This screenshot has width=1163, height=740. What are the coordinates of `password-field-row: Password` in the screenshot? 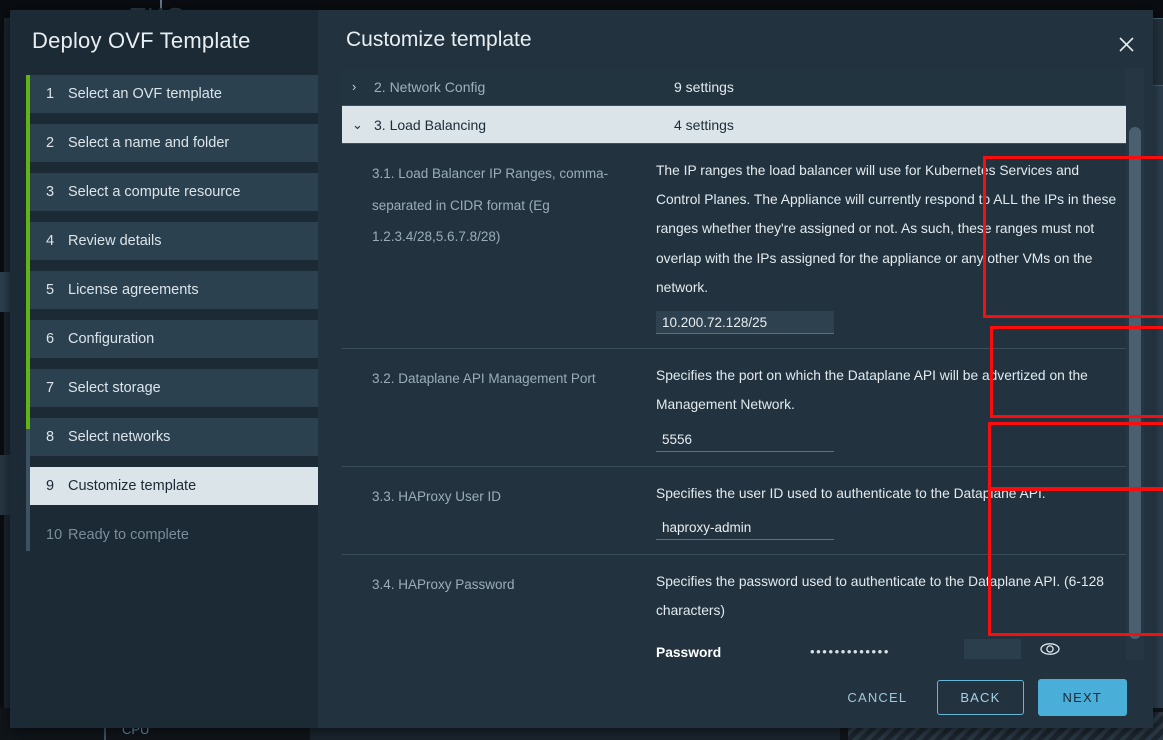 It's located at (889, 649).